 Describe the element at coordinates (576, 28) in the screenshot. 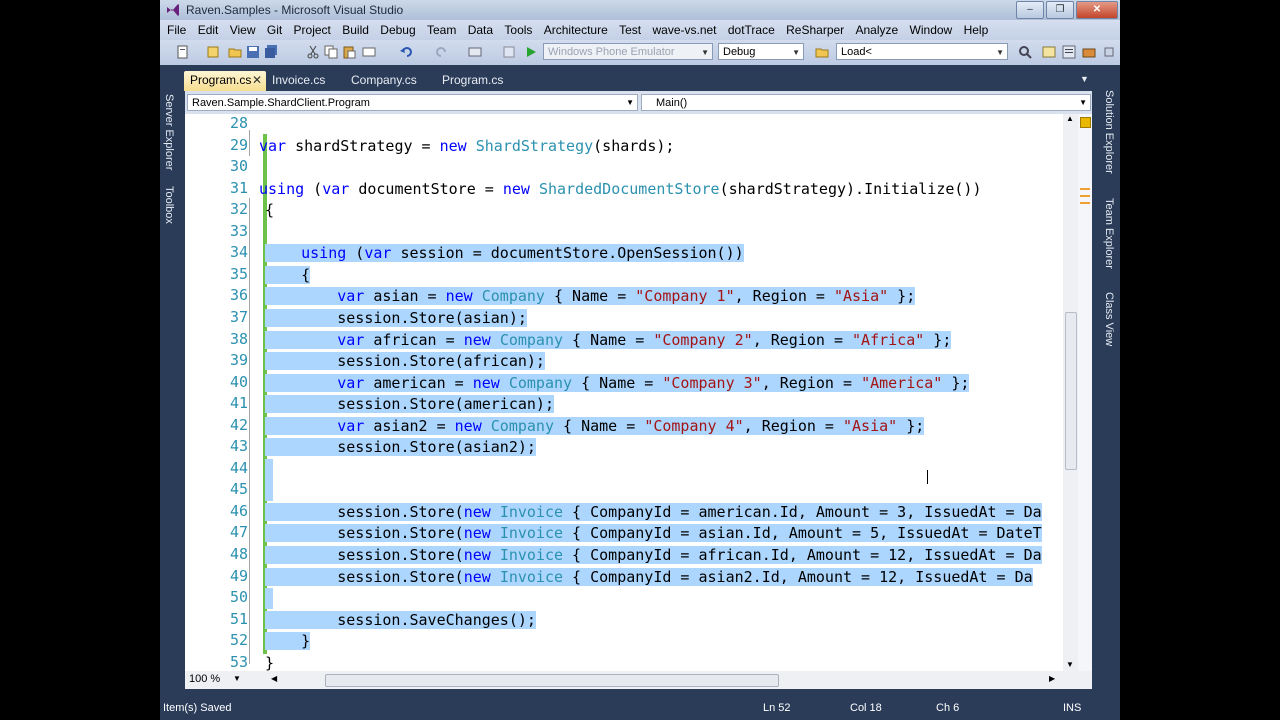

I see `menu-architecture: Architecture` at that location.